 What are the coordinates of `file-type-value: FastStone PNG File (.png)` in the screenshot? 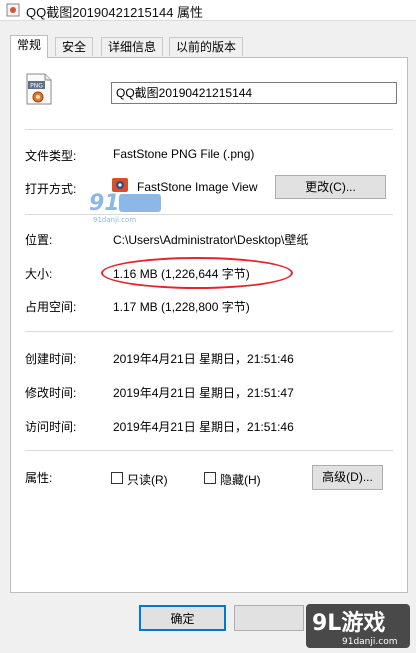 It's located at (184, 154).